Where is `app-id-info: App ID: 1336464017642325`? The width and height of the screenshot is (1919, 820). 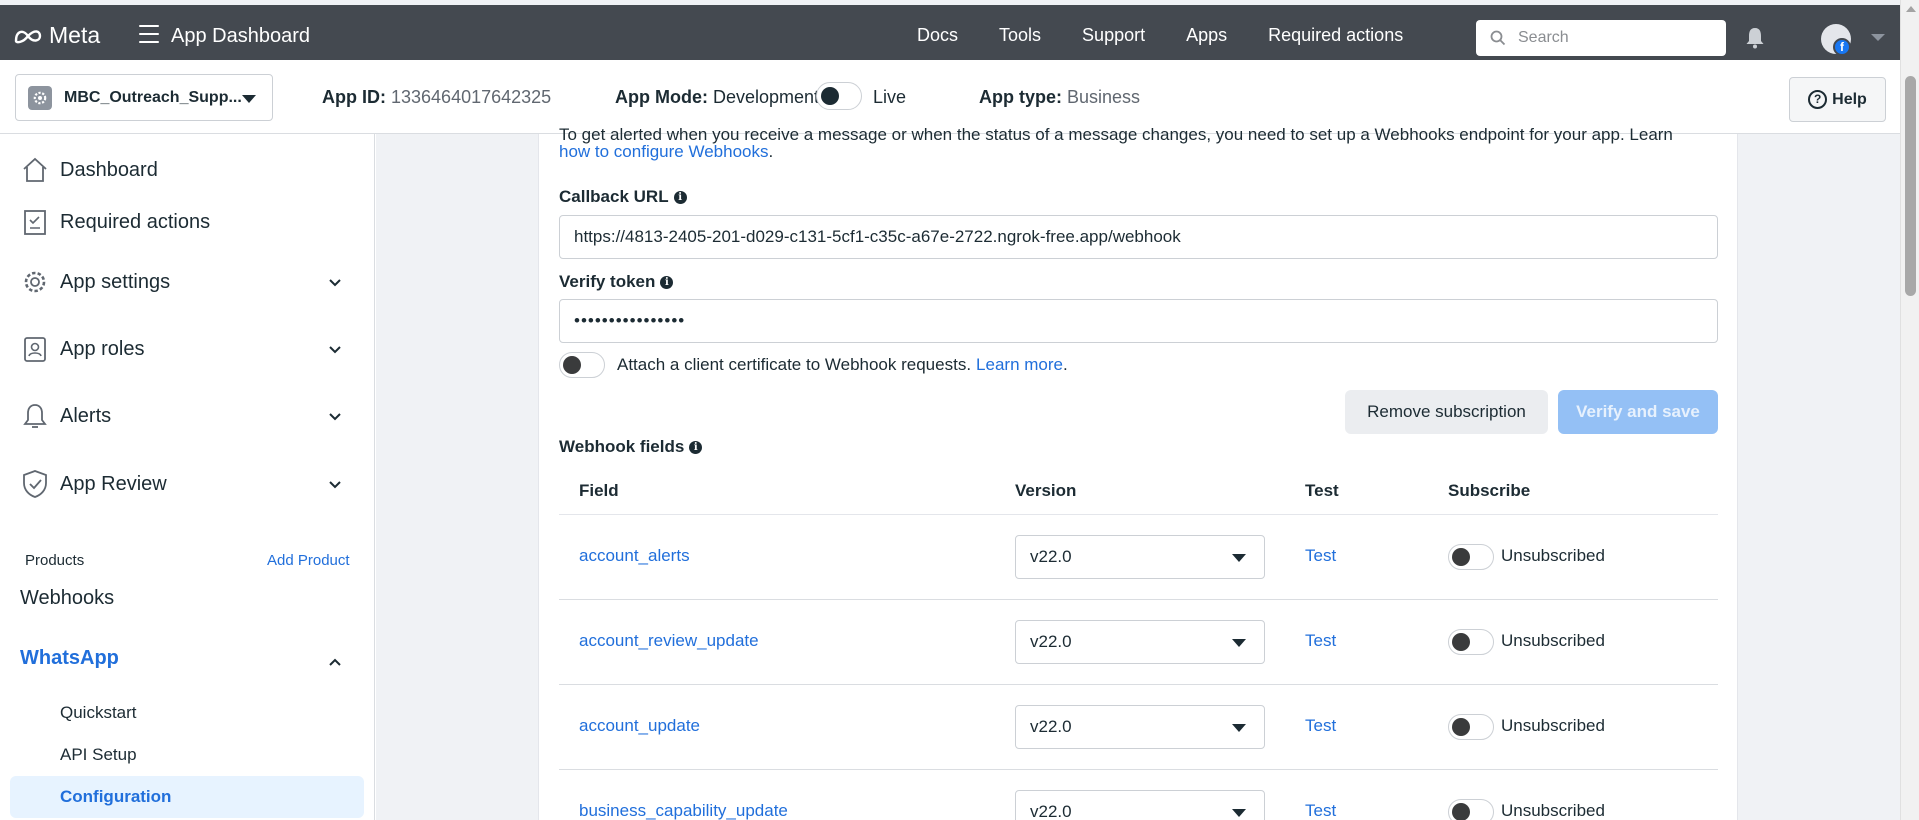 app-id-info: App ID: 1336464017642325 is located at coordinates (436, 97).